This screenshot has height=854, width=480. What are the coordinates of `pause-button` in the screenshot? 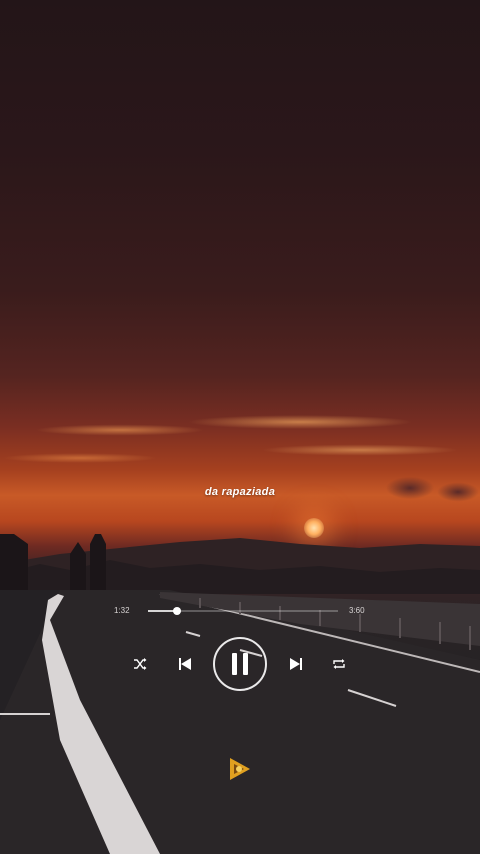 It's located at (240, 664).